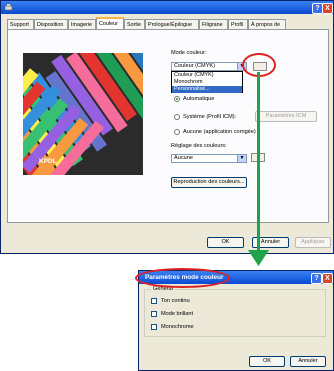 The image size is (334, 371). What do you see at coordinates (267, 24) in the screenshot?
I see `tab-a-propos: À propos de` at bounding box center [267, 24].